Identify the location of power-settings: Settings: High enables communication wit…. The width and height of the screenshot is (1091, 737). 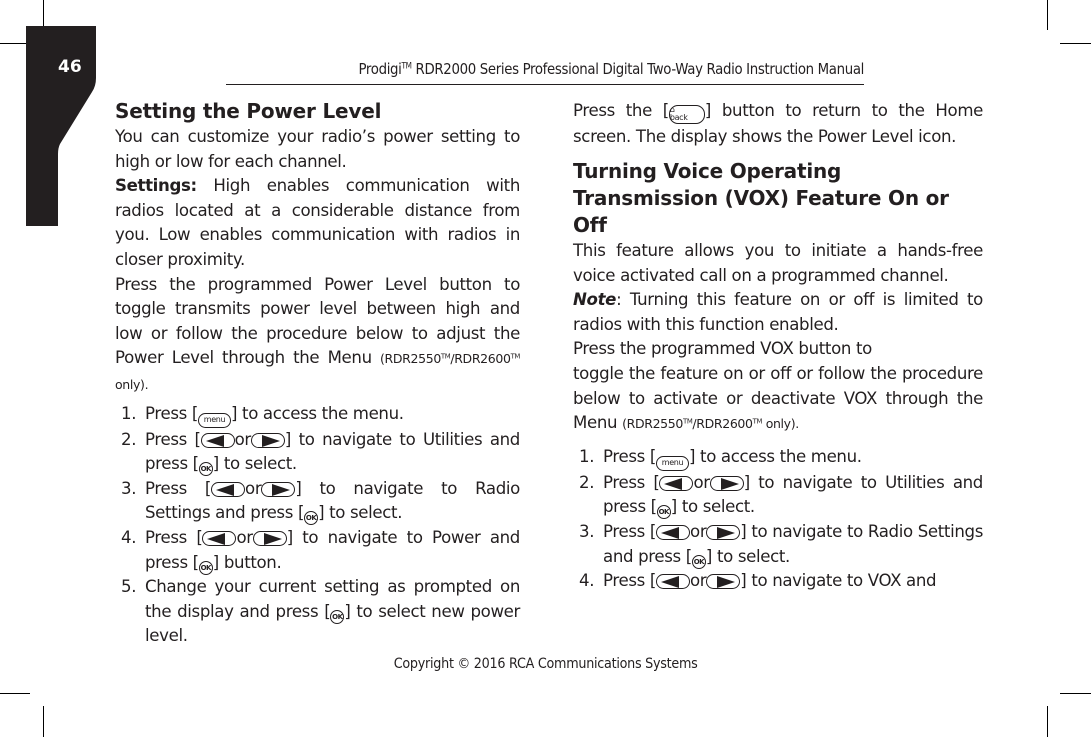
(317, 223).